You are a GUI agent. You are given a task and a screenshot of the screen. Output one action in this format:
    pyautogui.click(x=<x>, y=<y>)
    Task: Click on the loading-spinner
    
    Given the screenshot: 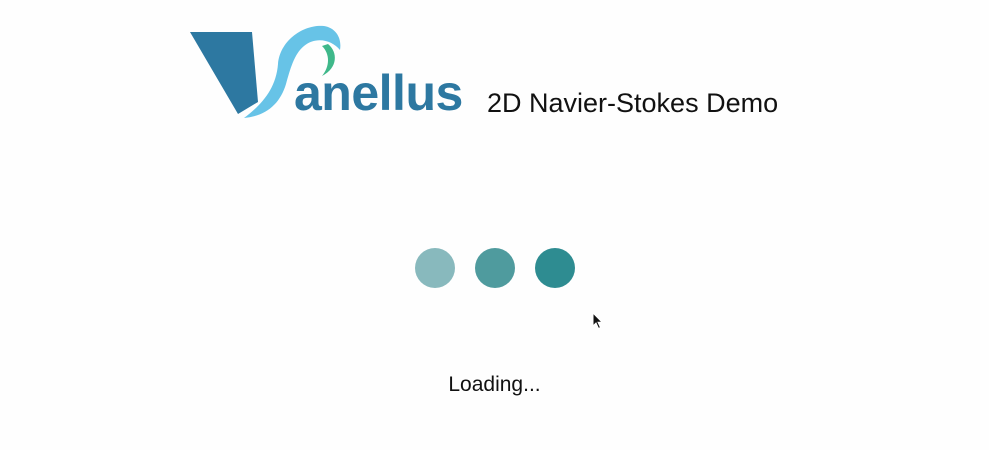 What is the action you would take?
    pyautogui.click(x=495, y=268)
    